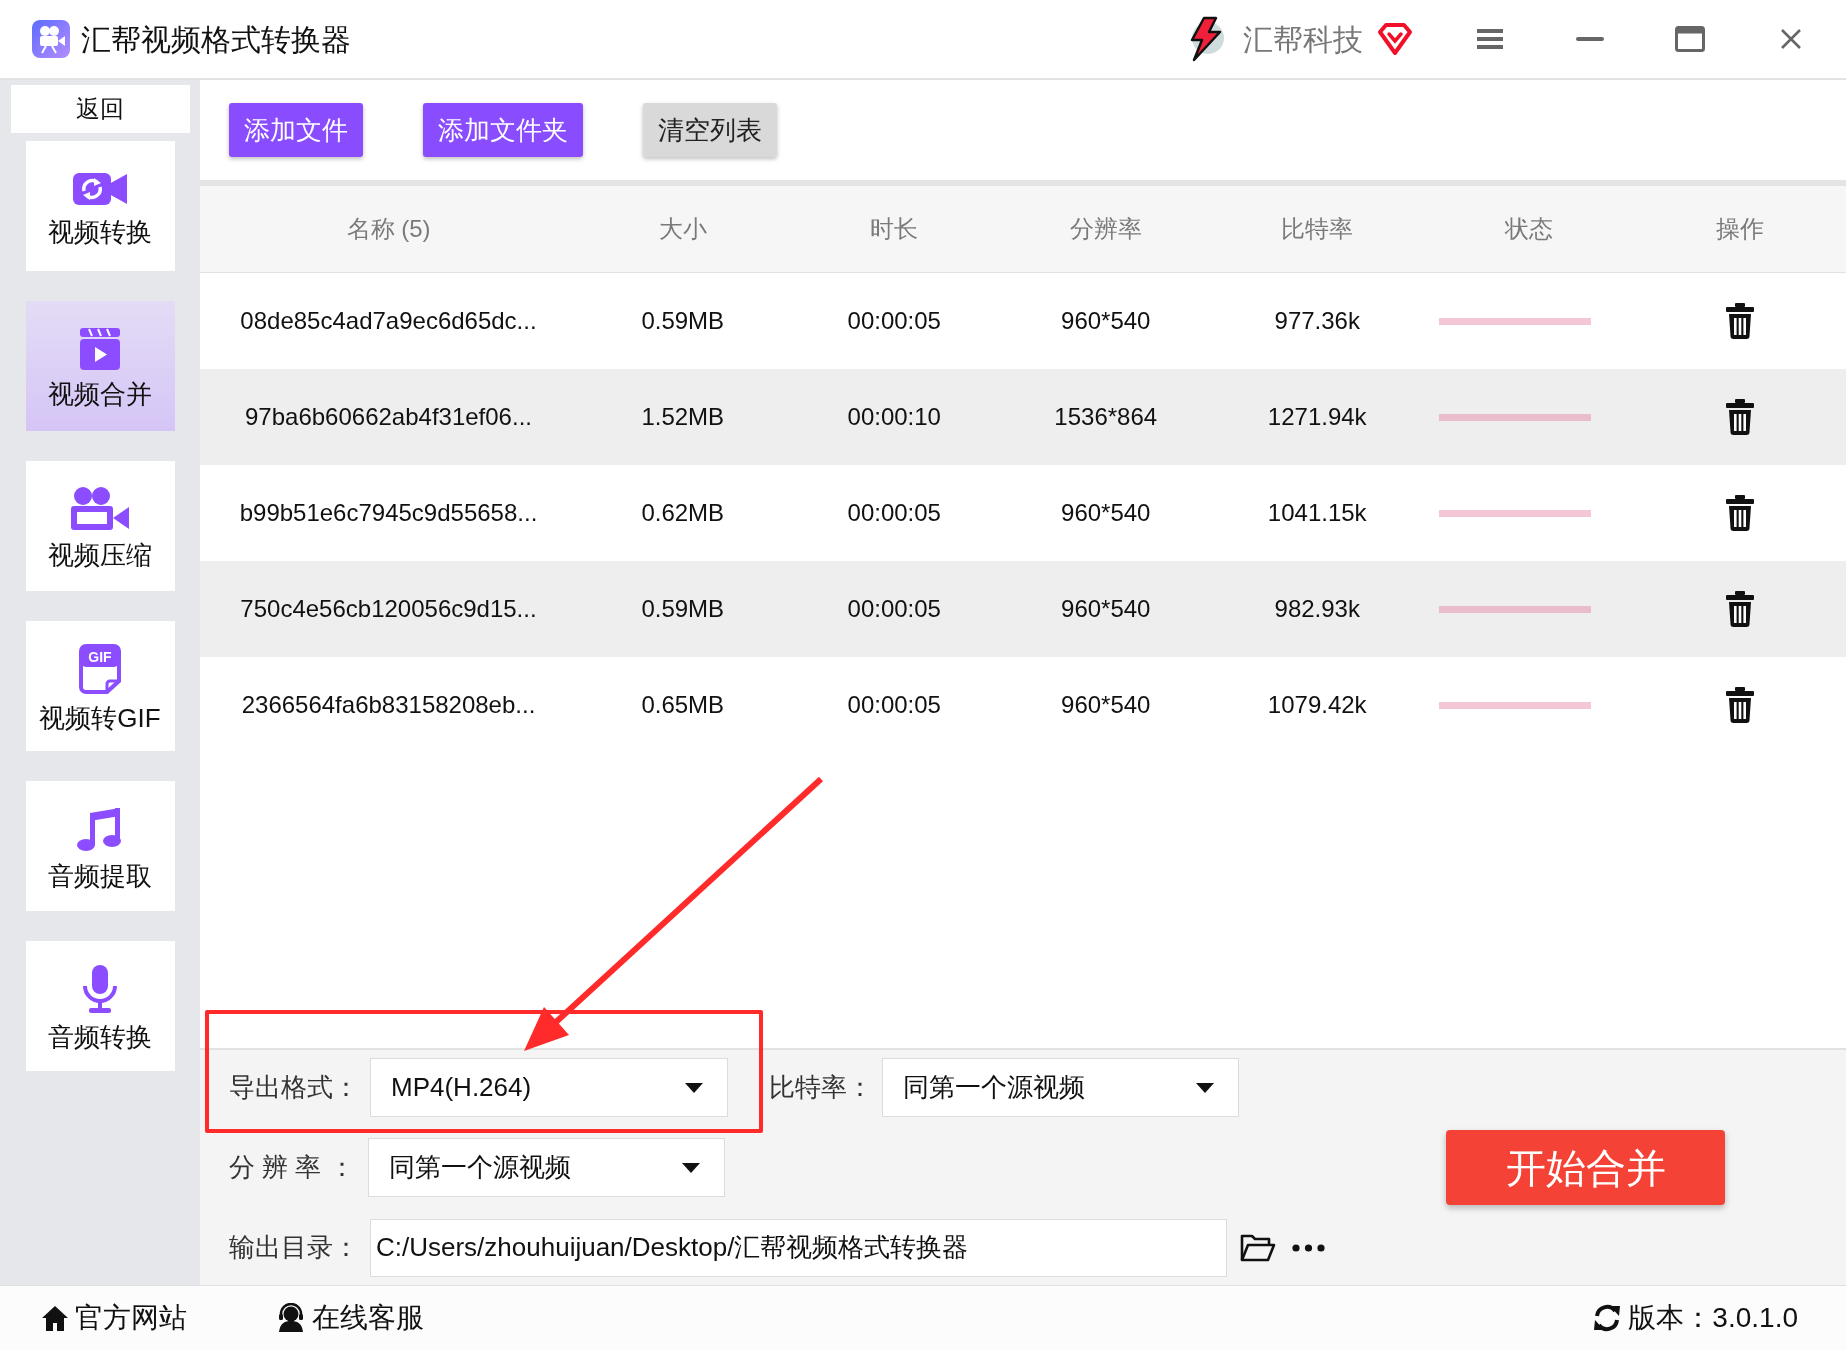 This screenshot has width=1846, height=1350. I want to click on version-label: 版本：3.0.1.0, so click(1713, 1318).